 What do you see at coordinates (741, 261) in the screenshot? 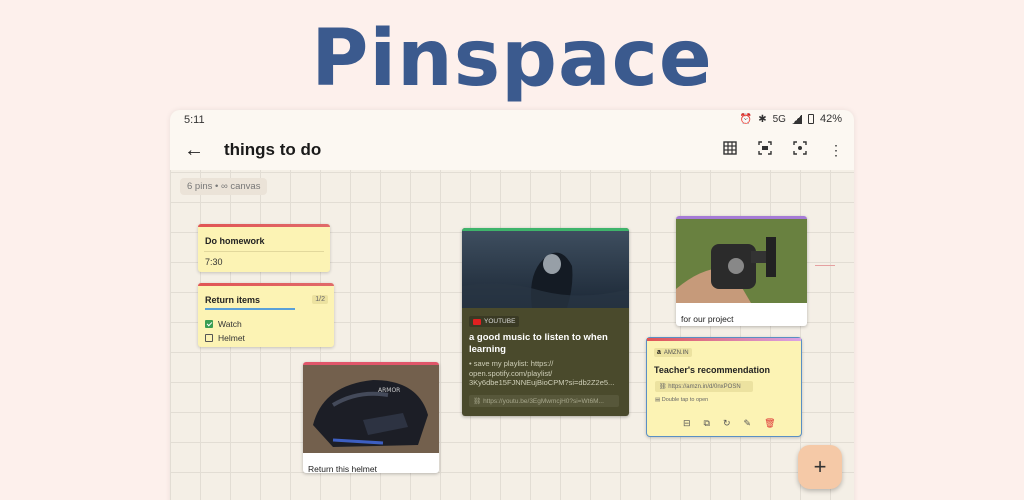
I see `project-image` at bounding box center [741, 261].